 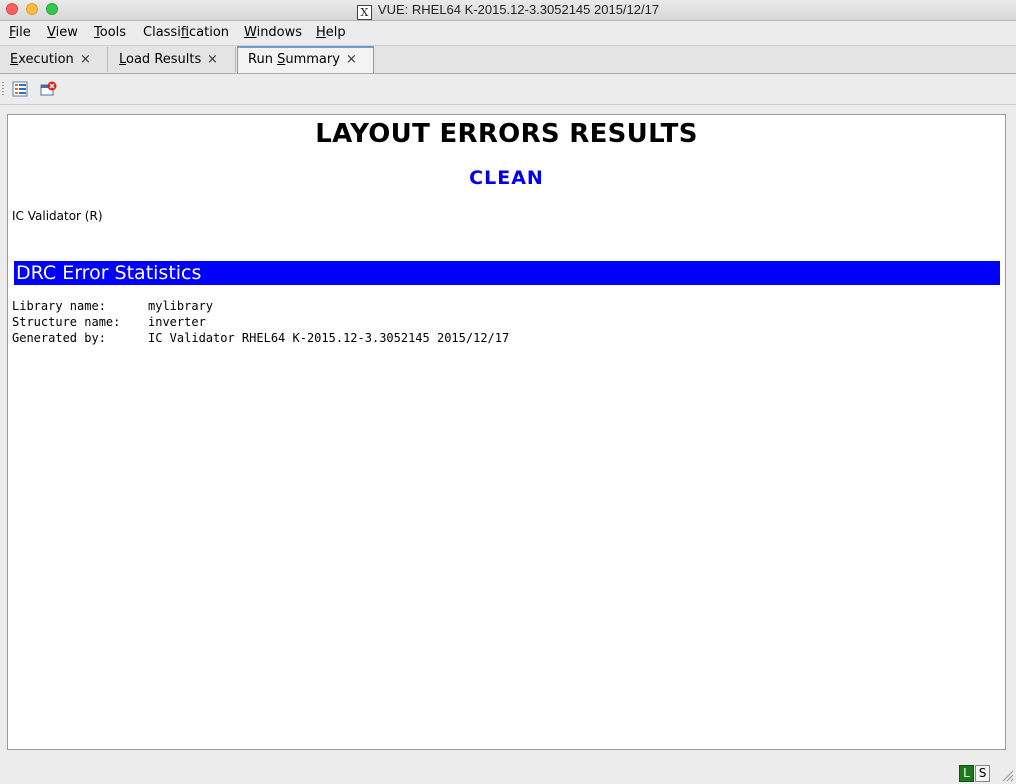 I want to click on tab-run-summary-close-icon: ×, so click(x=351, y=60).